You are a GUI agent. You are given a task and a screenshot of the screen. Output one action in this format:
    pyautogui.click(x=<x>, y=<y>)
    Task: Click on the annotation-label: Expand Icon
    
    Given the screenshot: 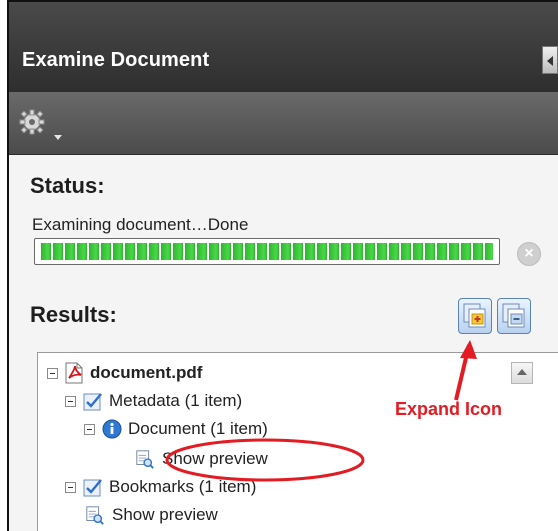 What is the action you would take?
    pyautogui.click(x=449, y=409)
    